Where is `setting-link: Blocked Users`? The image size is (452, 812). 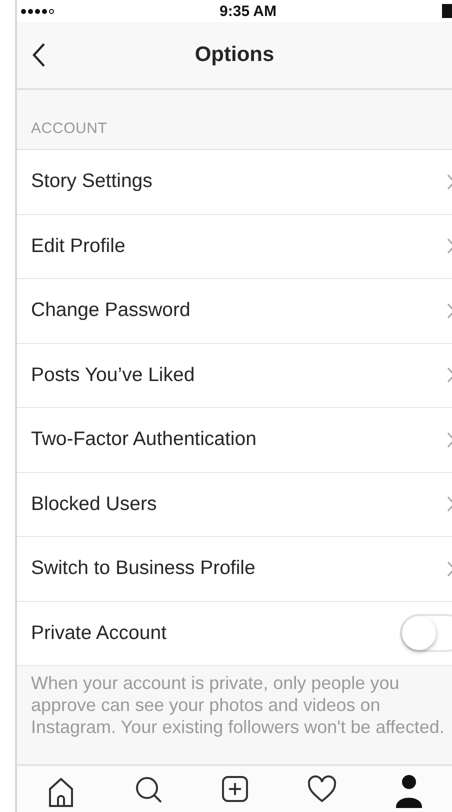
setting-link: Blocked Users is located at coordinates (94, 504).